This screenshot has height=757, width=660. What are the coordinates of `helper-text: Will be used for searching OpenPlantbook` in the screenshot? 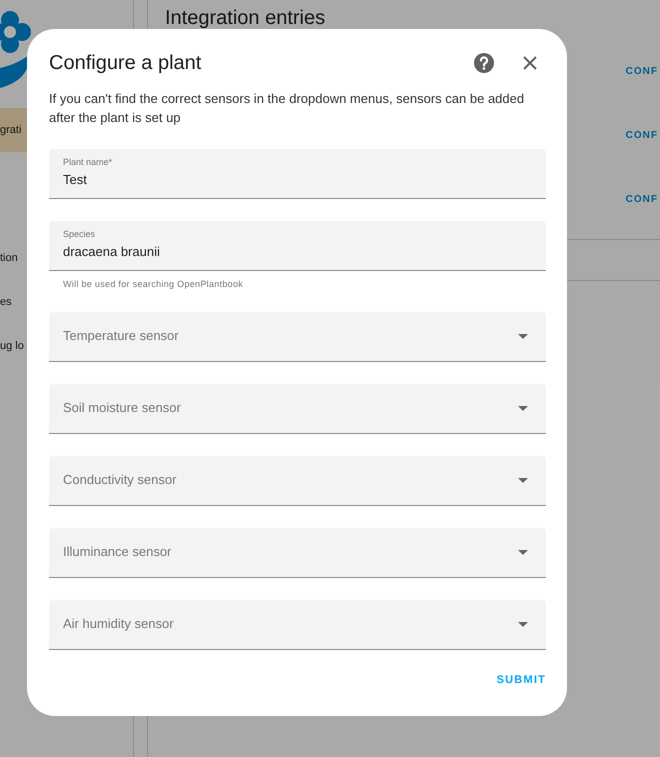 It's located at (153, 284).